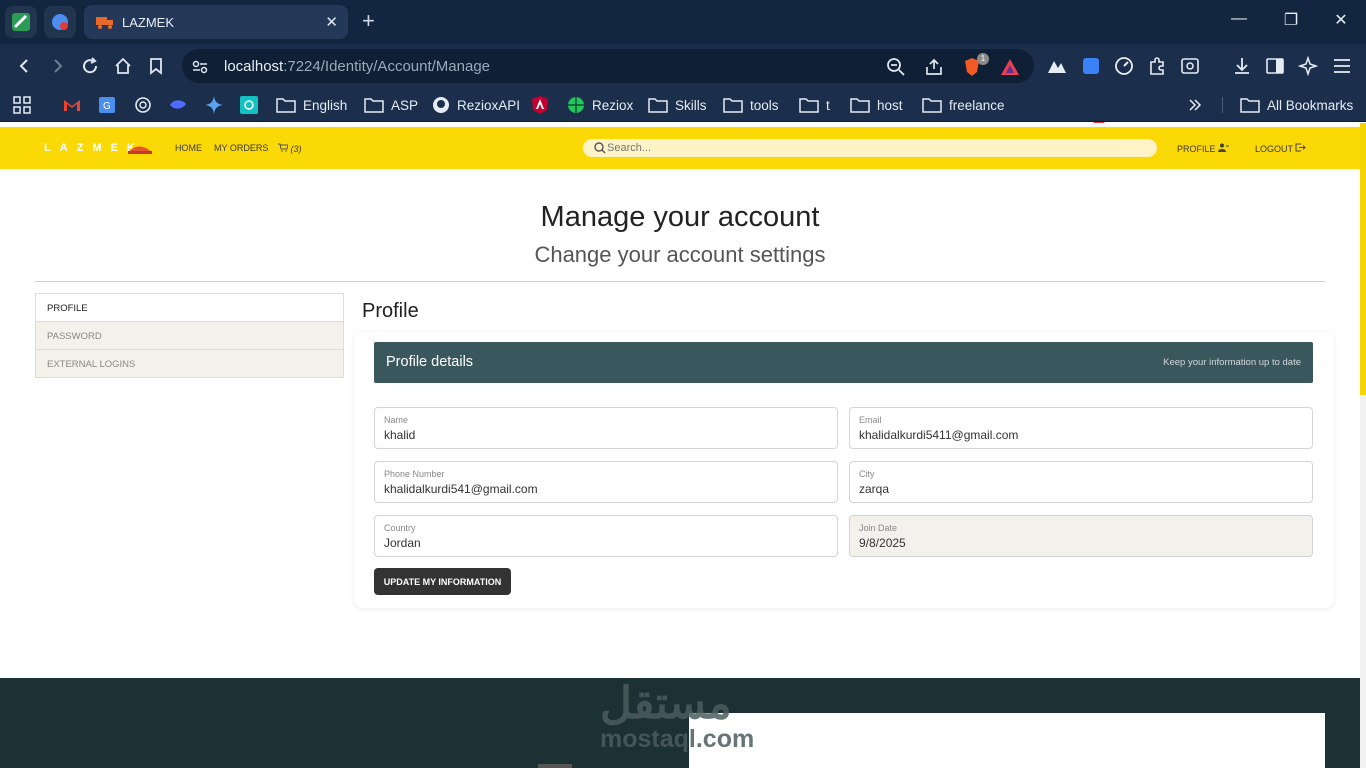 The height and width of the screenshot is (768, 1366). What do you see at coordinates (290, 148) in the screenshot?
I see `nav-cart: (3)` at bounding box center [290, 148].